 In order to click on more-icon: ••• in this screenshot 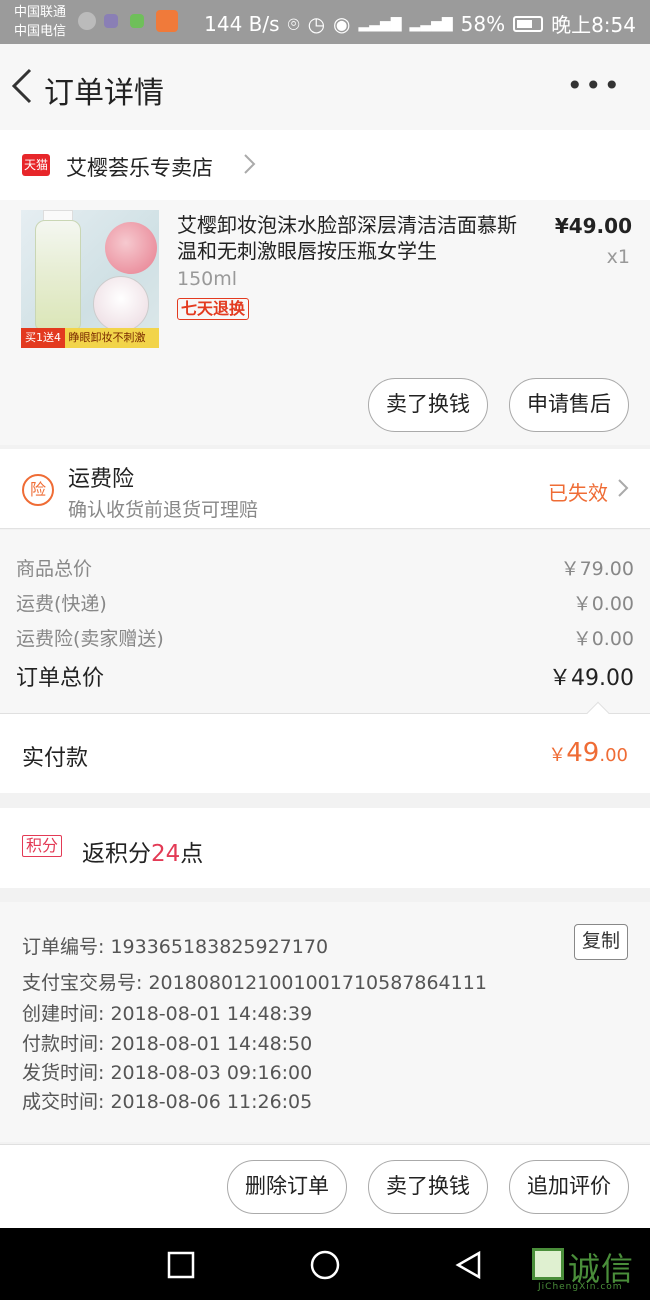, I will do `click(594, 86)`.